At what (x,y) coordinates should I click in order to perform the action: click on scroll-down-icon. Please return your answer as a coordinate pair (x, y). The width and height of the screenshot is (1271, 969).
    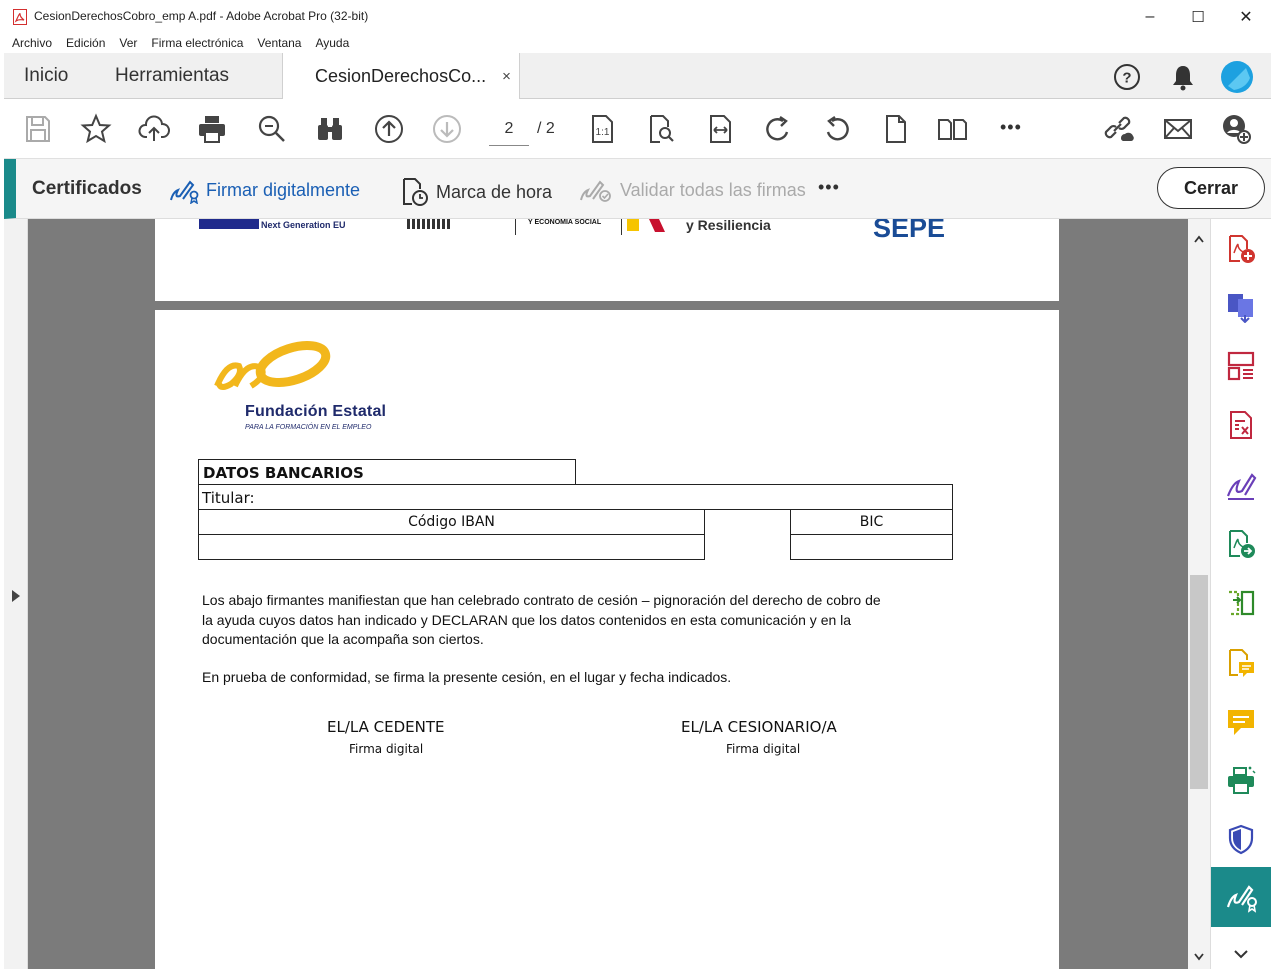
    Looking at the image, I should click on (1199, 957).